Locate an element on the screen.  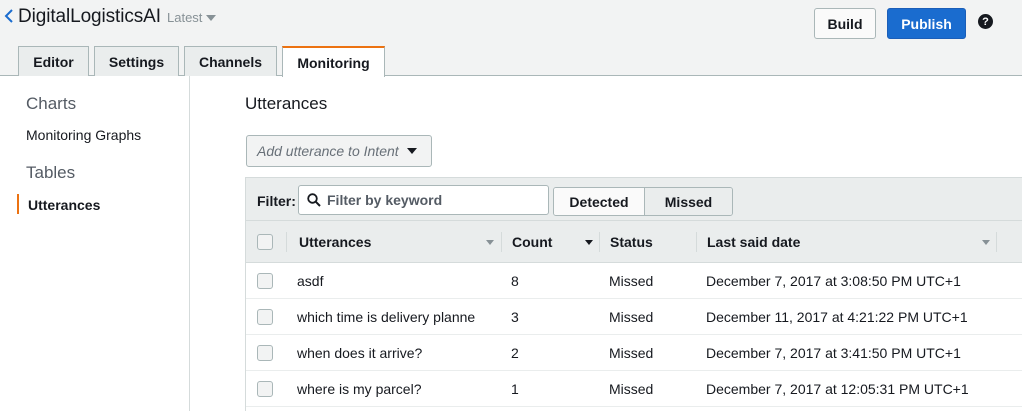
last-said-date-cell: December 7, 2017 at 3:08:50 PM UTC+1 is located at coordinates (833, 281).